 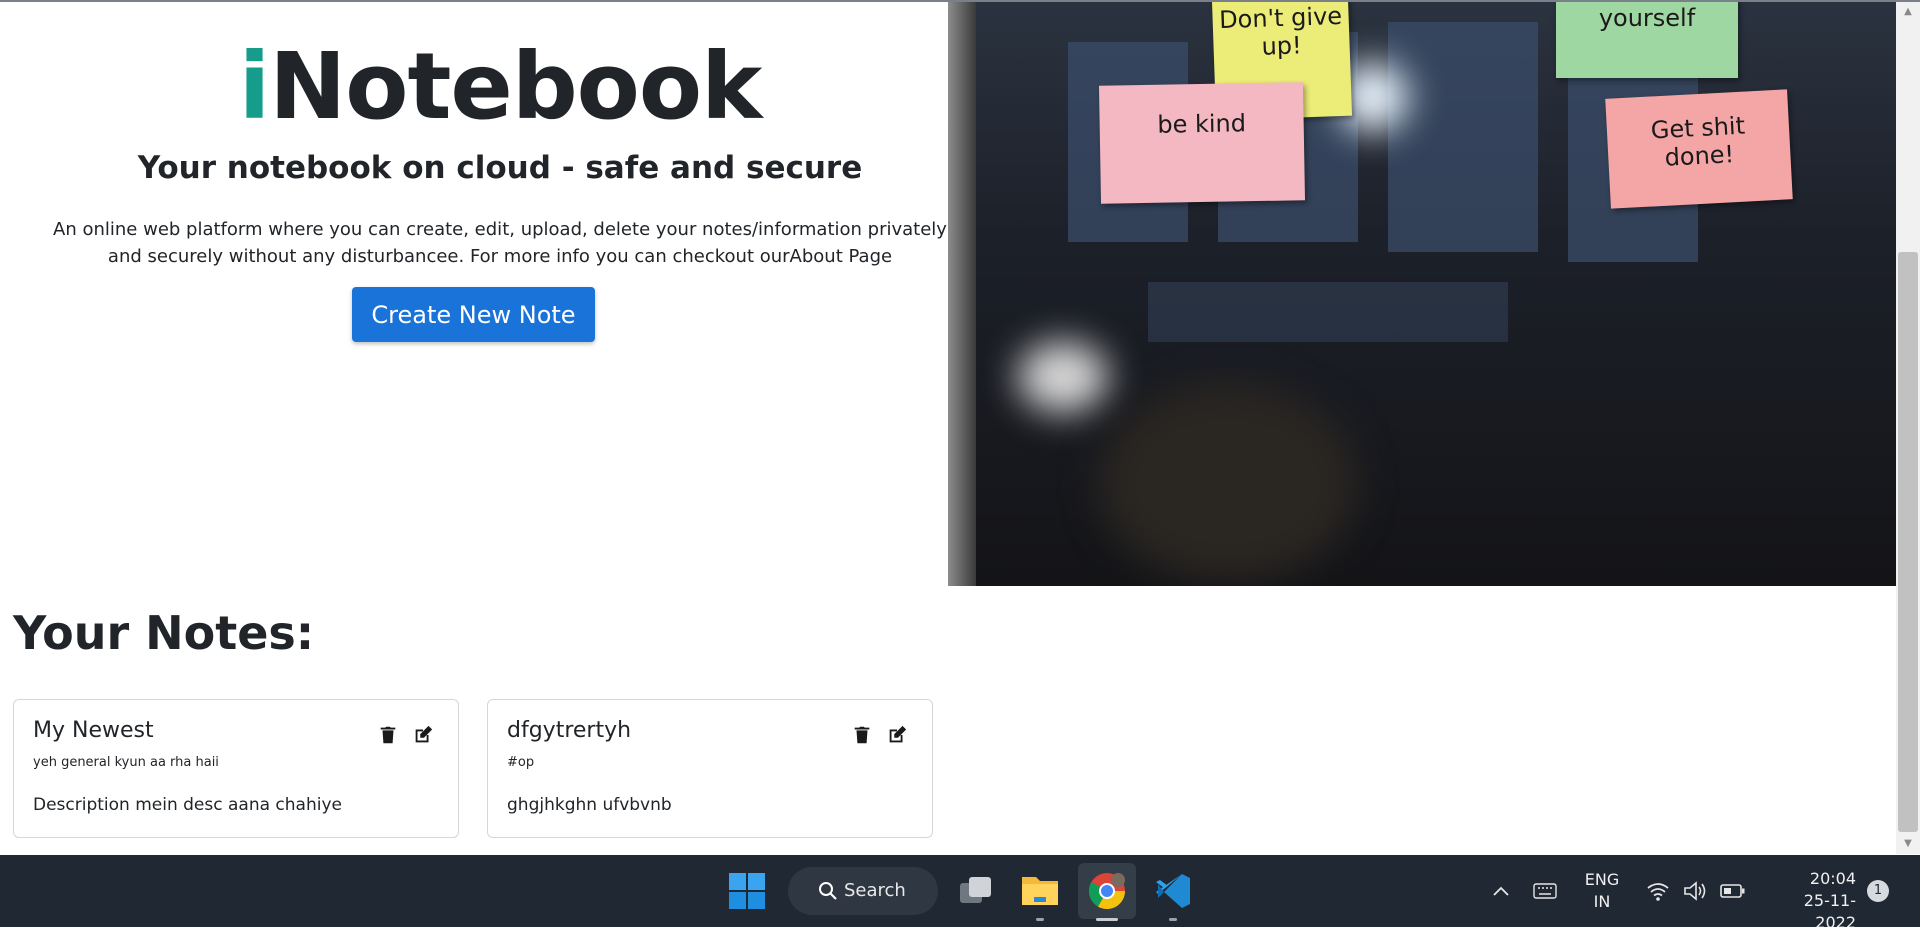 I want to click on sticky-note-text: yourself, so click(x=1647, y=18).